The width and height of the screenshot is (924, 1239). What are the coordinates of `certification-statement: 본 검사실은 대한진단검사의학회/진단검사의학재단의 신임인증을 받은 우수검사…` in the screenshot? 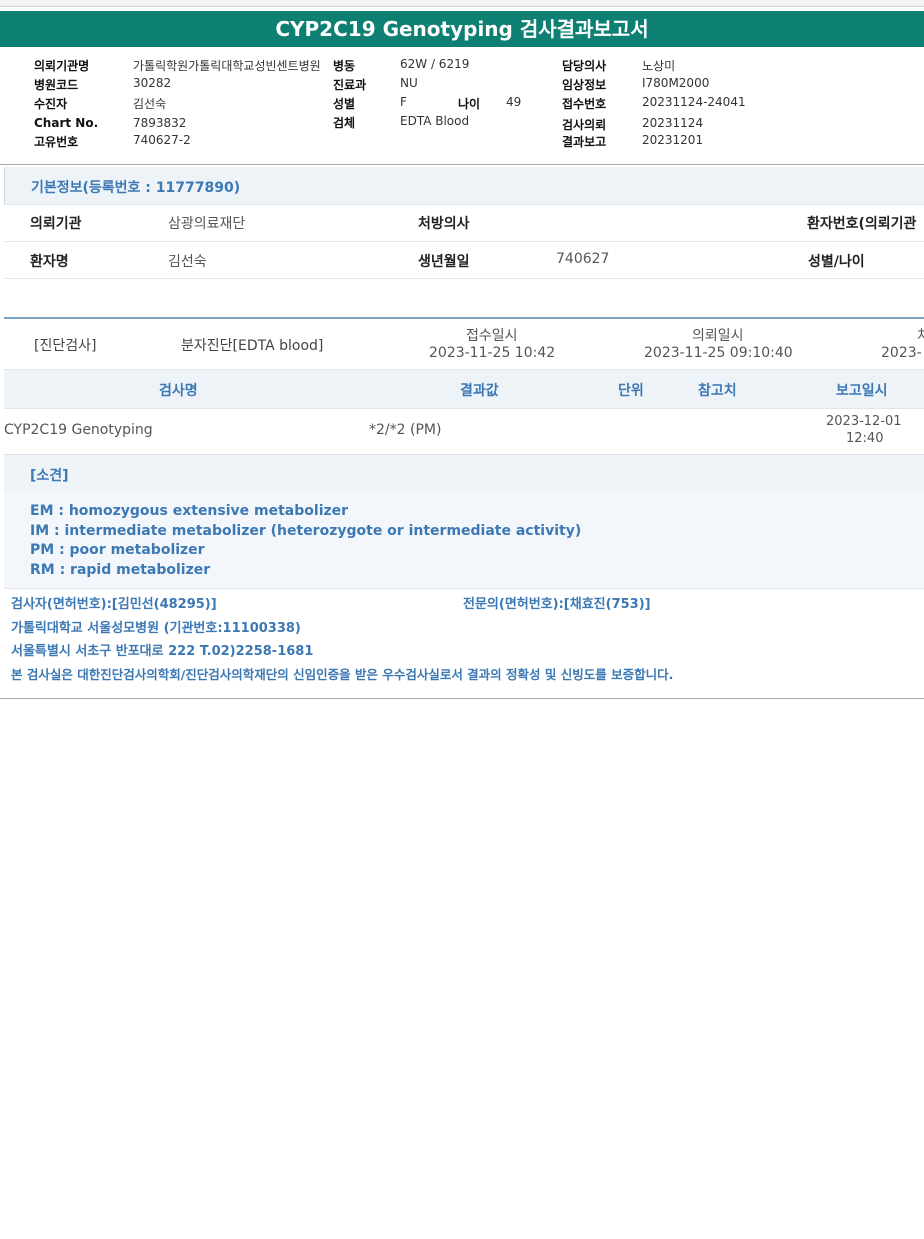 It's located at (342, 674).